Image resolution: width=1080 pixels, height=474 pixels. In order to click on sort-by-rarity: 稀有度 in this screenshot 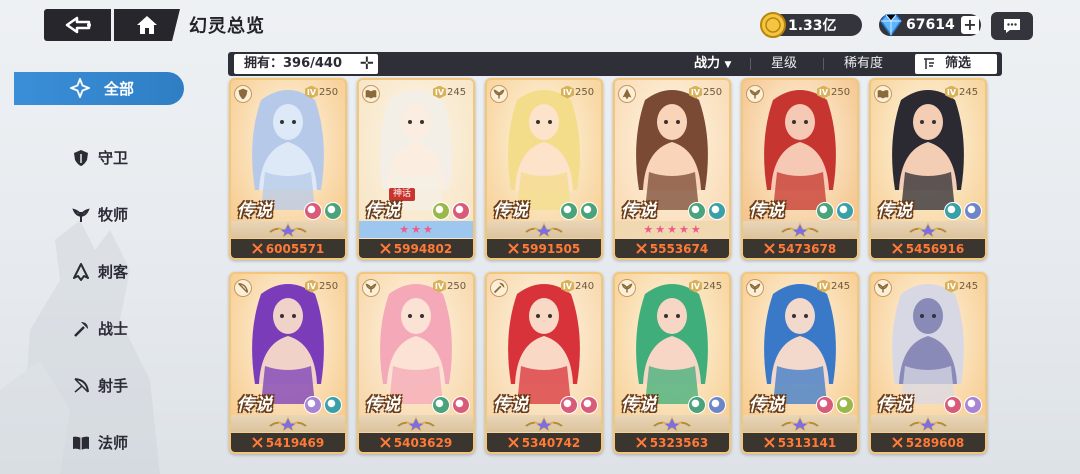, I will do `click(863, 64)`.